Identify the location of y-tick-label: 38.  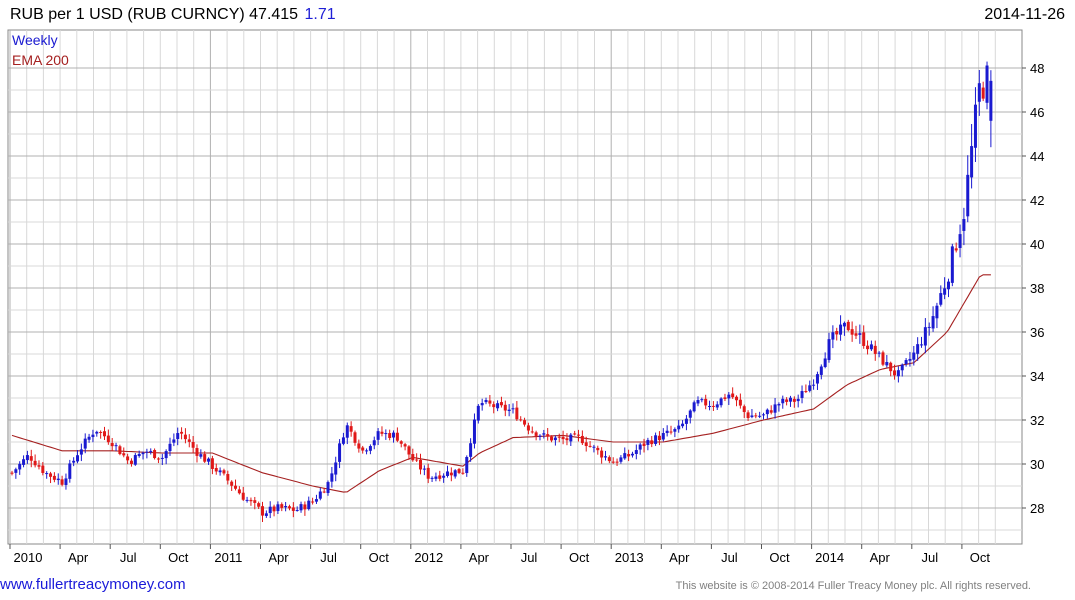
(1037, 288).